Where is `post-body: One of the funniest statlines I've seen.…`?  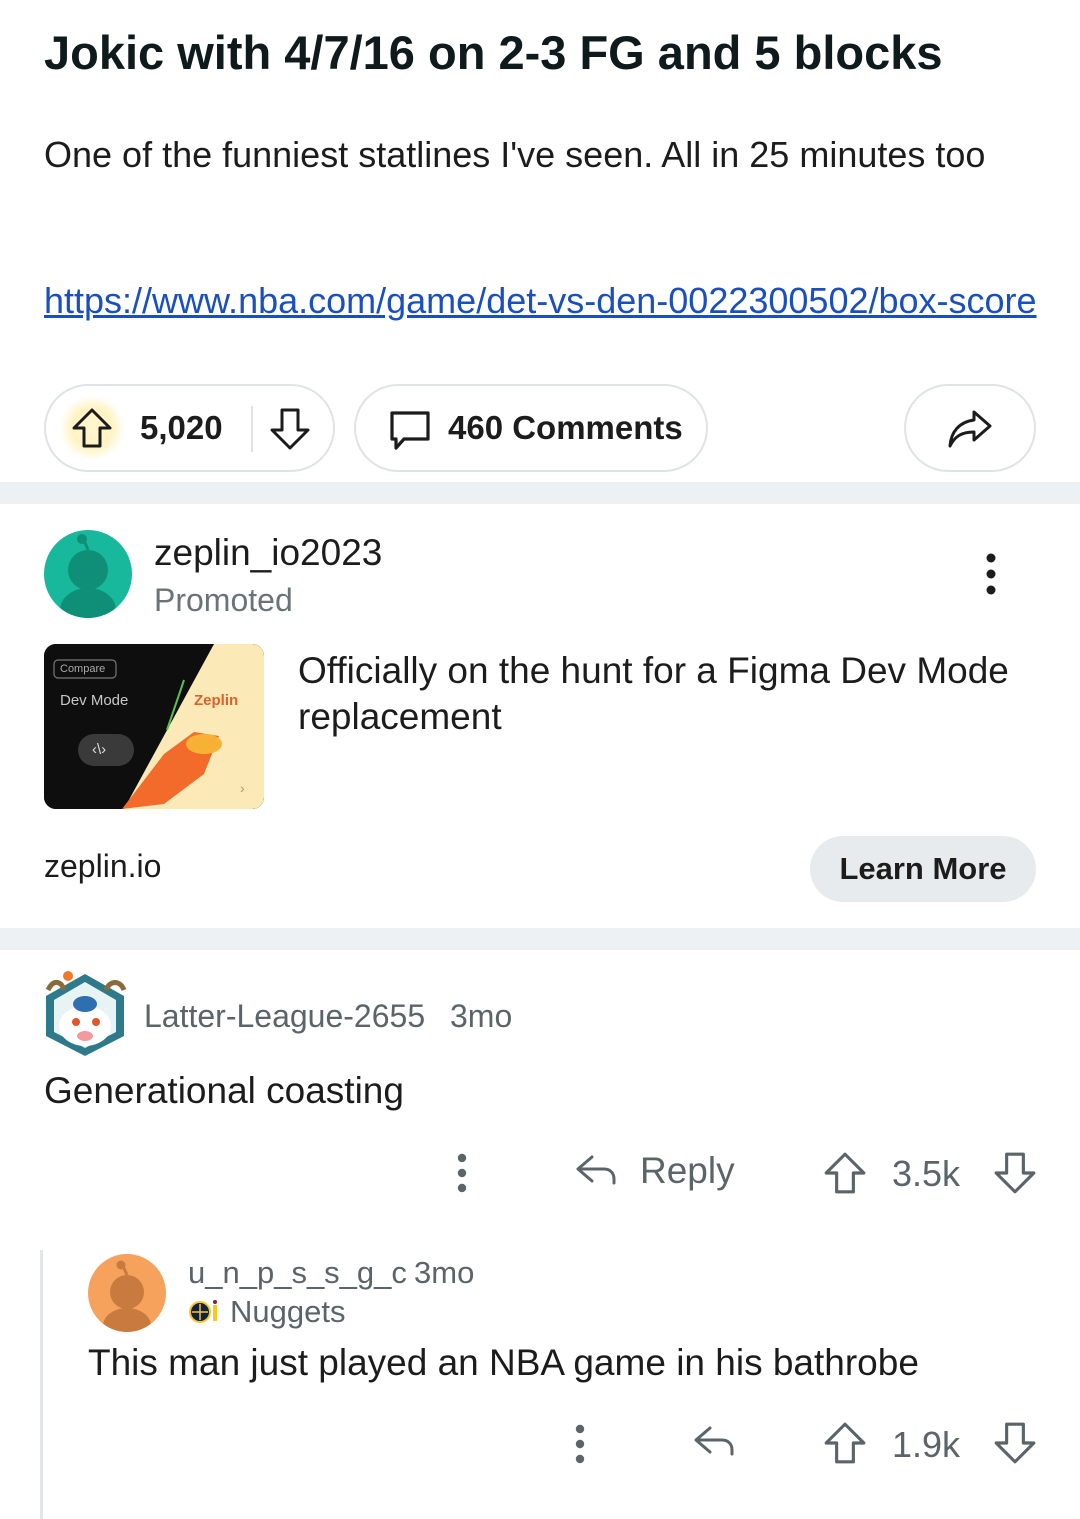 post-body: One of the funniest statlines I've seen.… is located at coordinates (515, 154).